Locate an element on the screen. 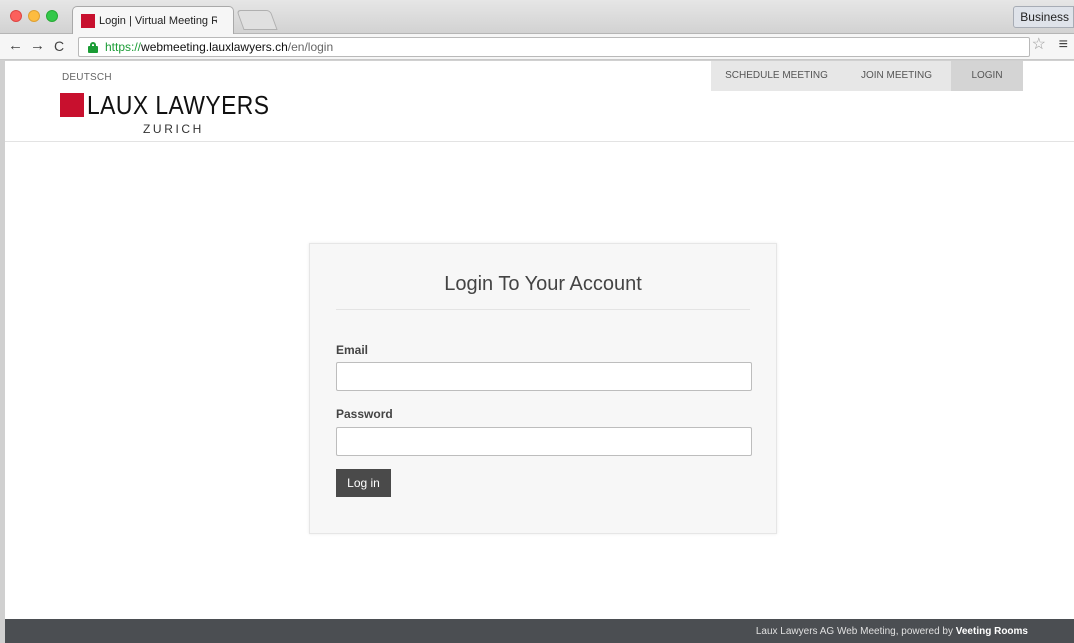 This screenshot has height=643, width=1074. url-scheme: https:// is located at coordinates (123, 47).